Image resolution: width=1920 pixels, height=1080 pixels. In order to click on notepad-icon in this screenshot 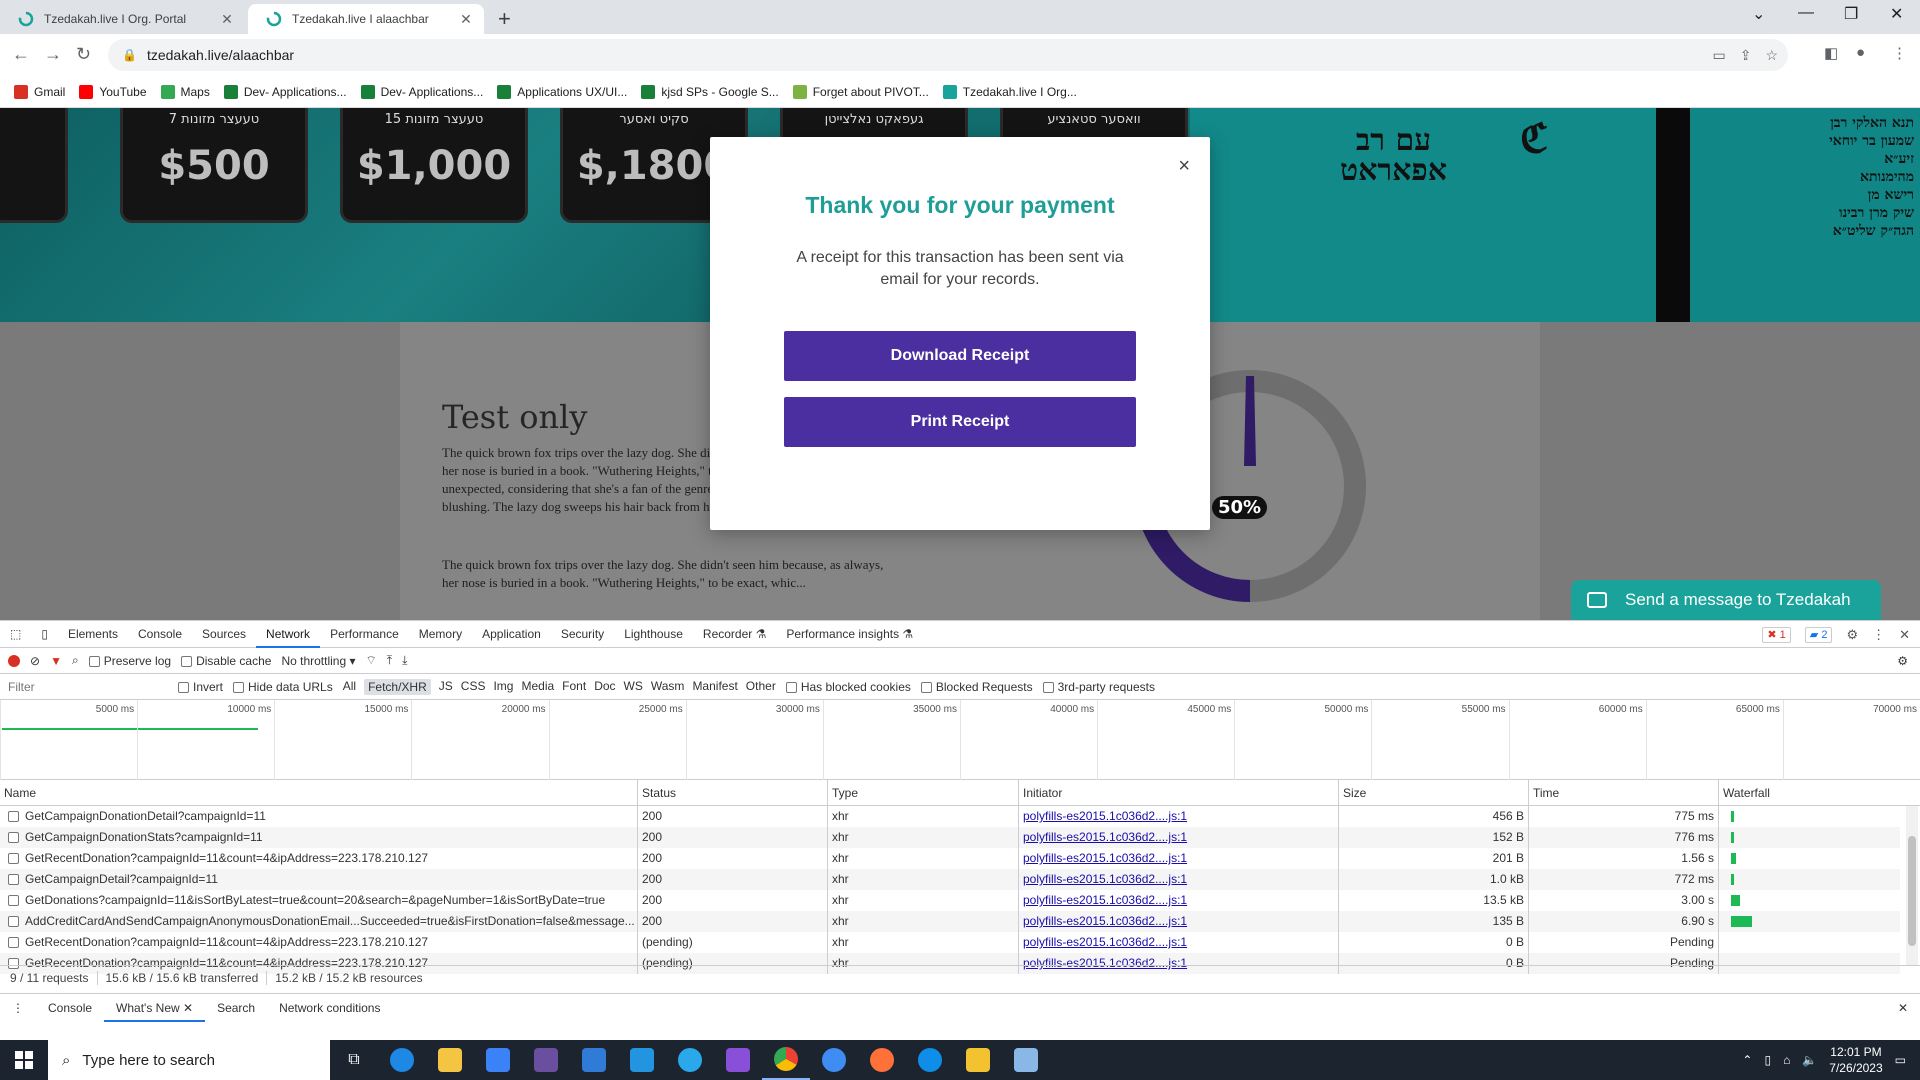, I will do `click(1026, 1060)`.